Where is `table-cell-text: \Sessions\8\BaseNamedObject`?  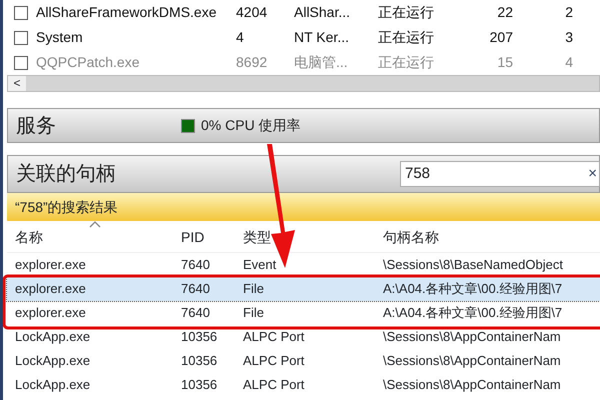
table-cell-text: \Sessions\8\BaseNamedObject is located at coordinates (473, 265).